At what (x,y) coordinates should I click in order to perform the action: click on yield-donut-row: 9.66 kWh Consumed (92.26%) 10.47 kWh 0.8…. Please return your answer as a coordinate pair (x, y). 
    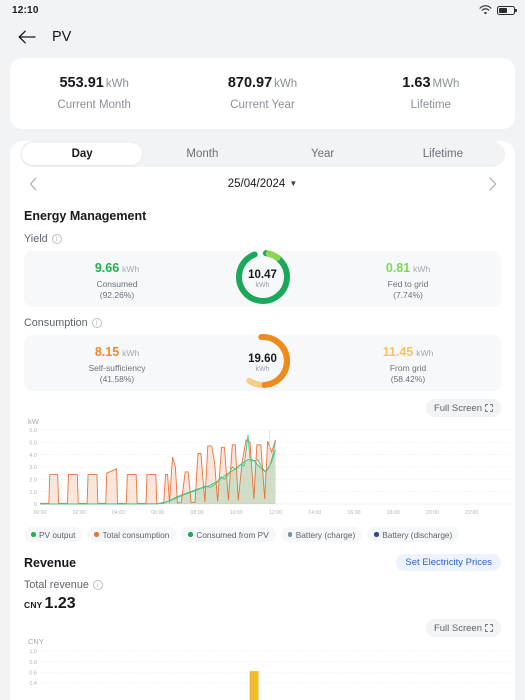
    Looking at the image, I should click on (262, 279).